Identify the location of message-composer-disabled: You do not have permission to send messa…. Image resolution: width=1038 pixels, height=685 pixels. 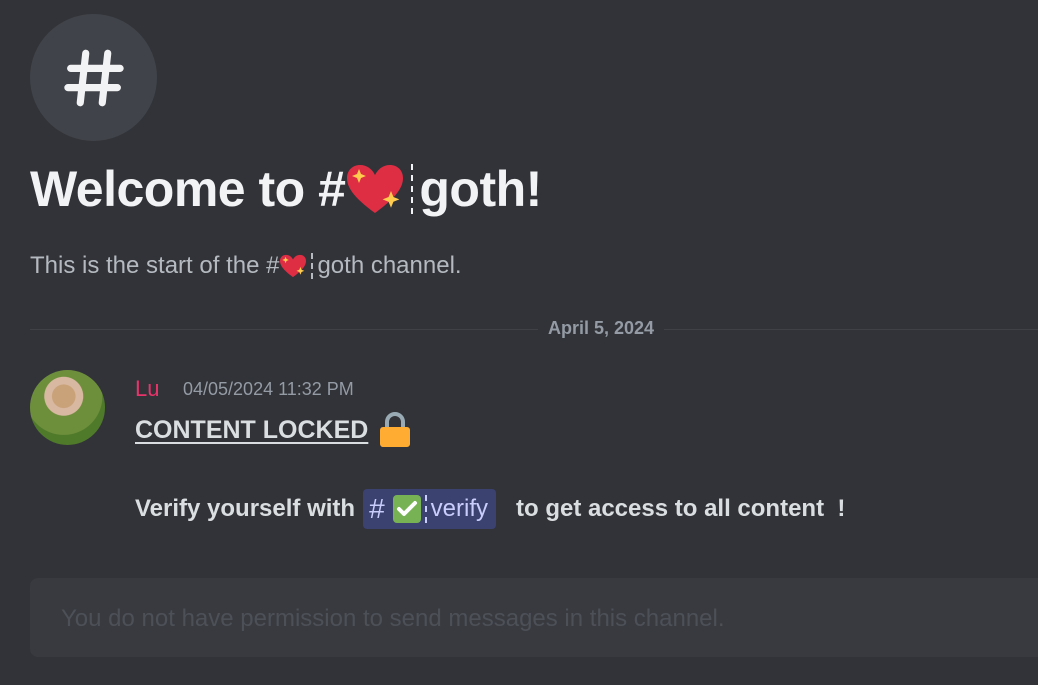
(534, 617).